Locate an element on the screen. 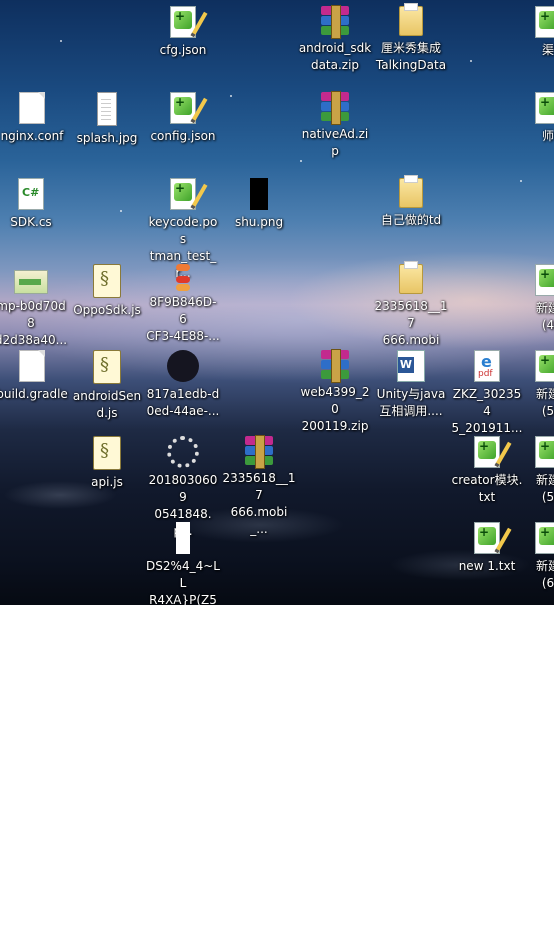 The image size is (554, 947). file-label: shu.png is located at coordinates (259, 222).